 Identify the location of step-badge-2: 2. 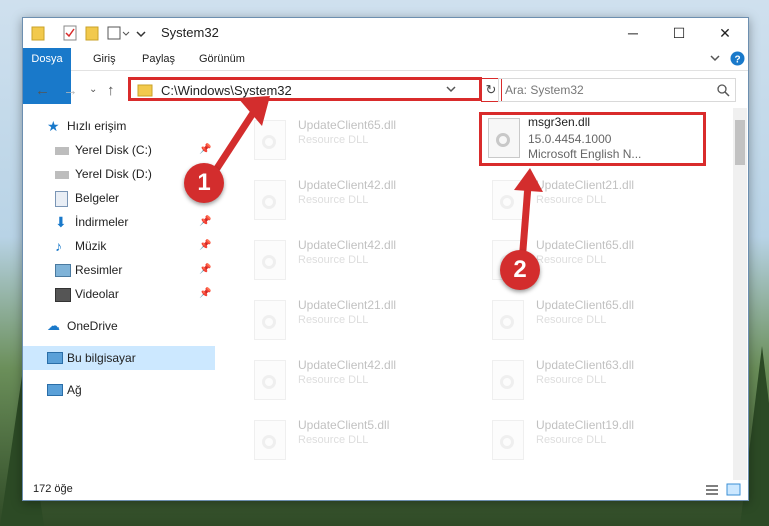
(520, 270).